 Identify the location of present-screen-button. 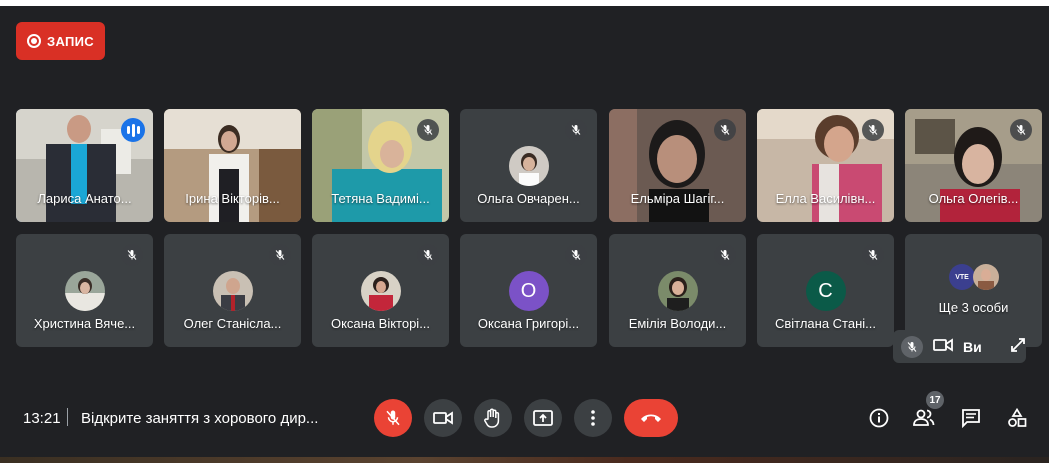
(543, 418).